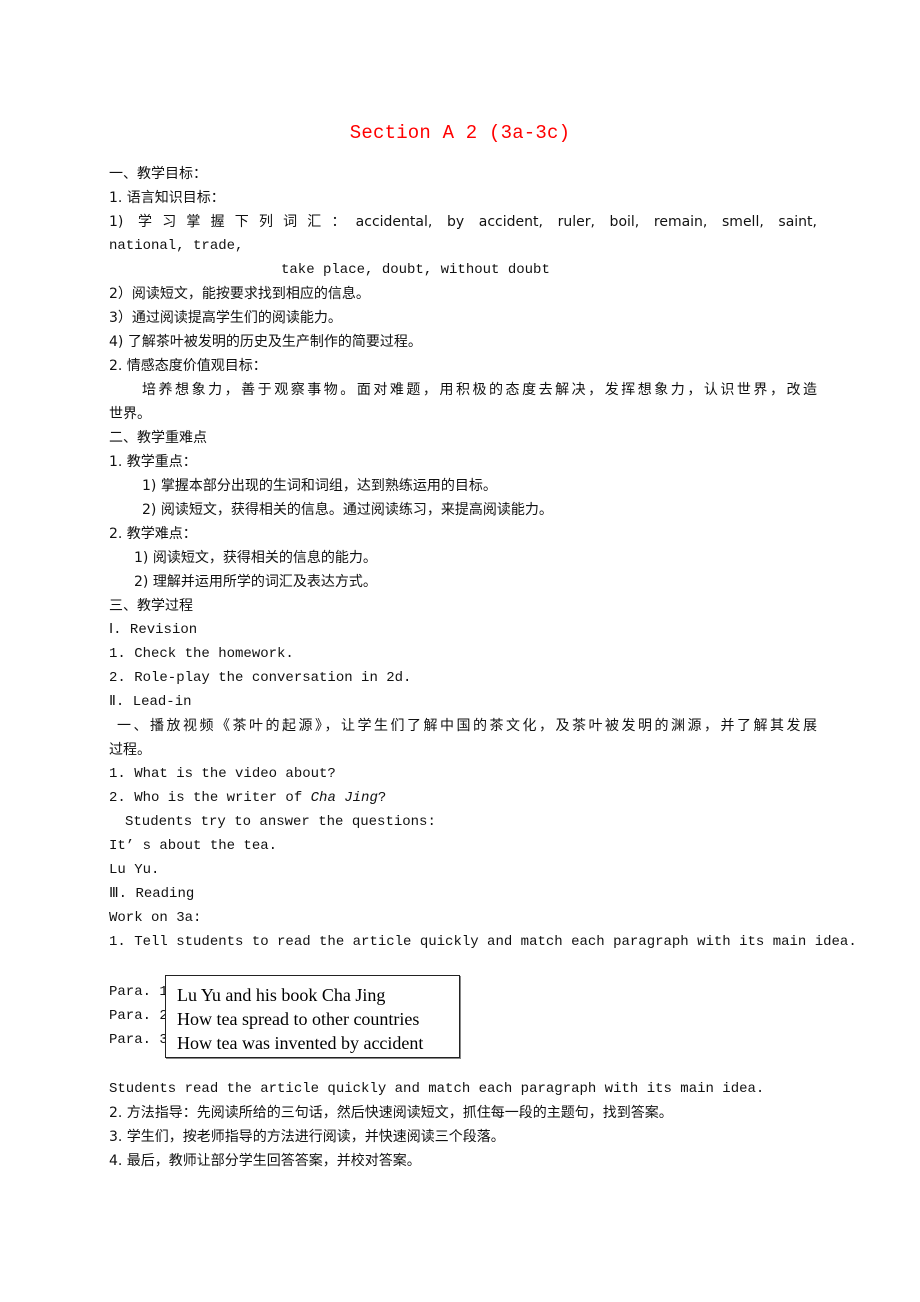 The image size is (920, 1302). Describe the element at coordinates (152, 894) in the screenshot. I see `reading-heading: Ⅲ. Reading` at that location.